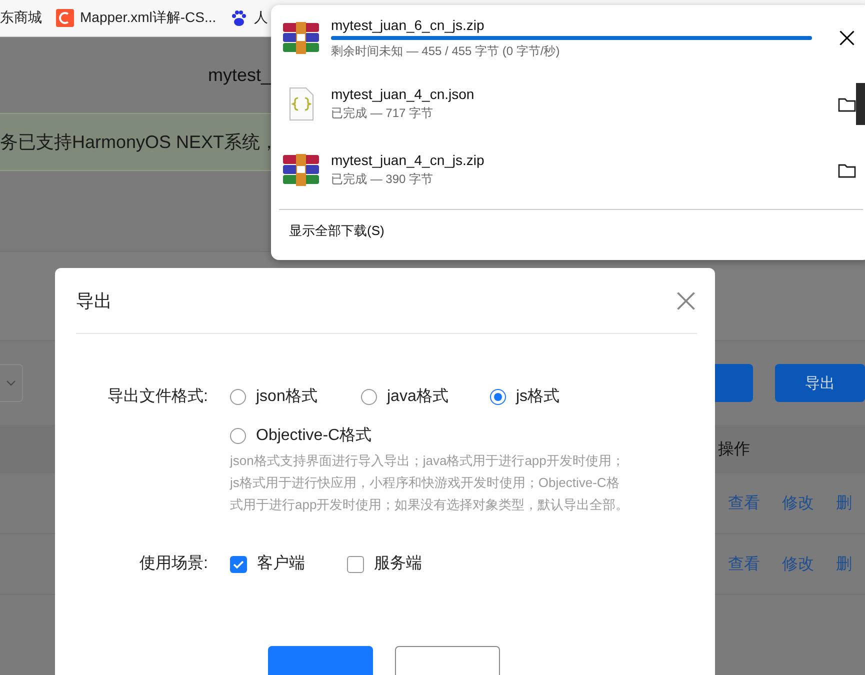 The height and width of the screenshot is (675, 865). What do you see at coordinates (139, 142) in the screenshot?
I see `notice-text: 务已支持HarmonyOS NEXT系统，` at bounding box center [139, 142].